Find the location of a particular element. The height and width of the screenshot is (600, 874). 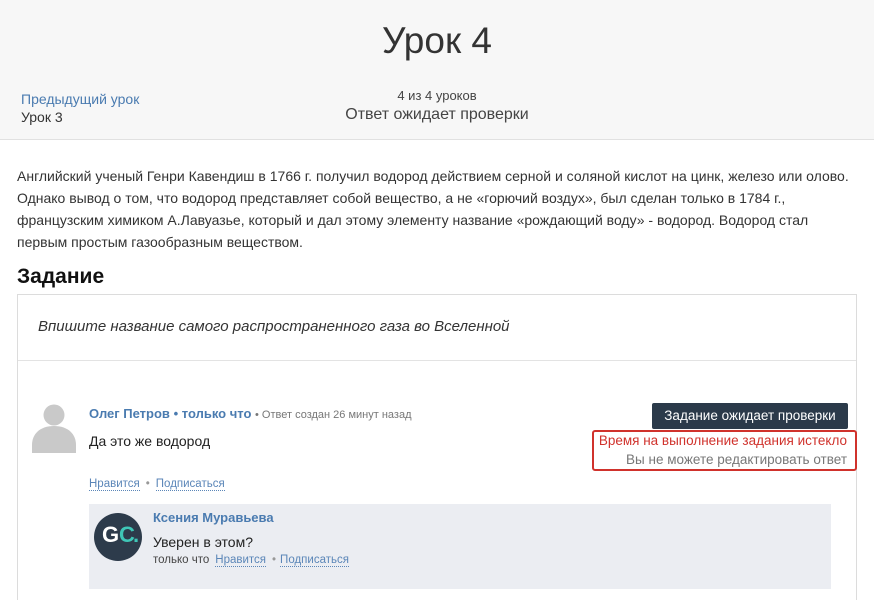

answer-meta: • Ответ создан 26 минут назад is located at coordinates (333, 415).